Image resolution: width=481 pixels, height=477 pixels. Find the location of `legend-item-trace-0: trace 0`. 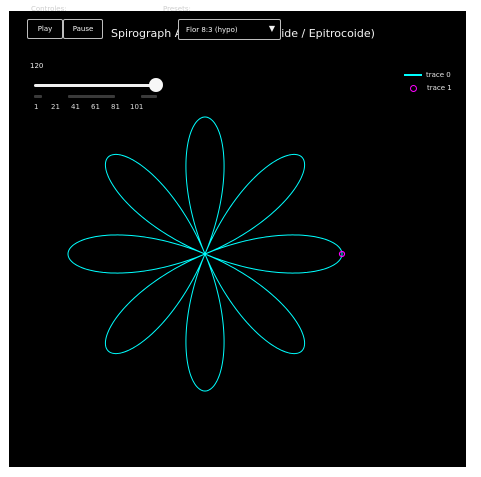

legend-item-trace-0: trace 0 is located at coordinates (427, 75).